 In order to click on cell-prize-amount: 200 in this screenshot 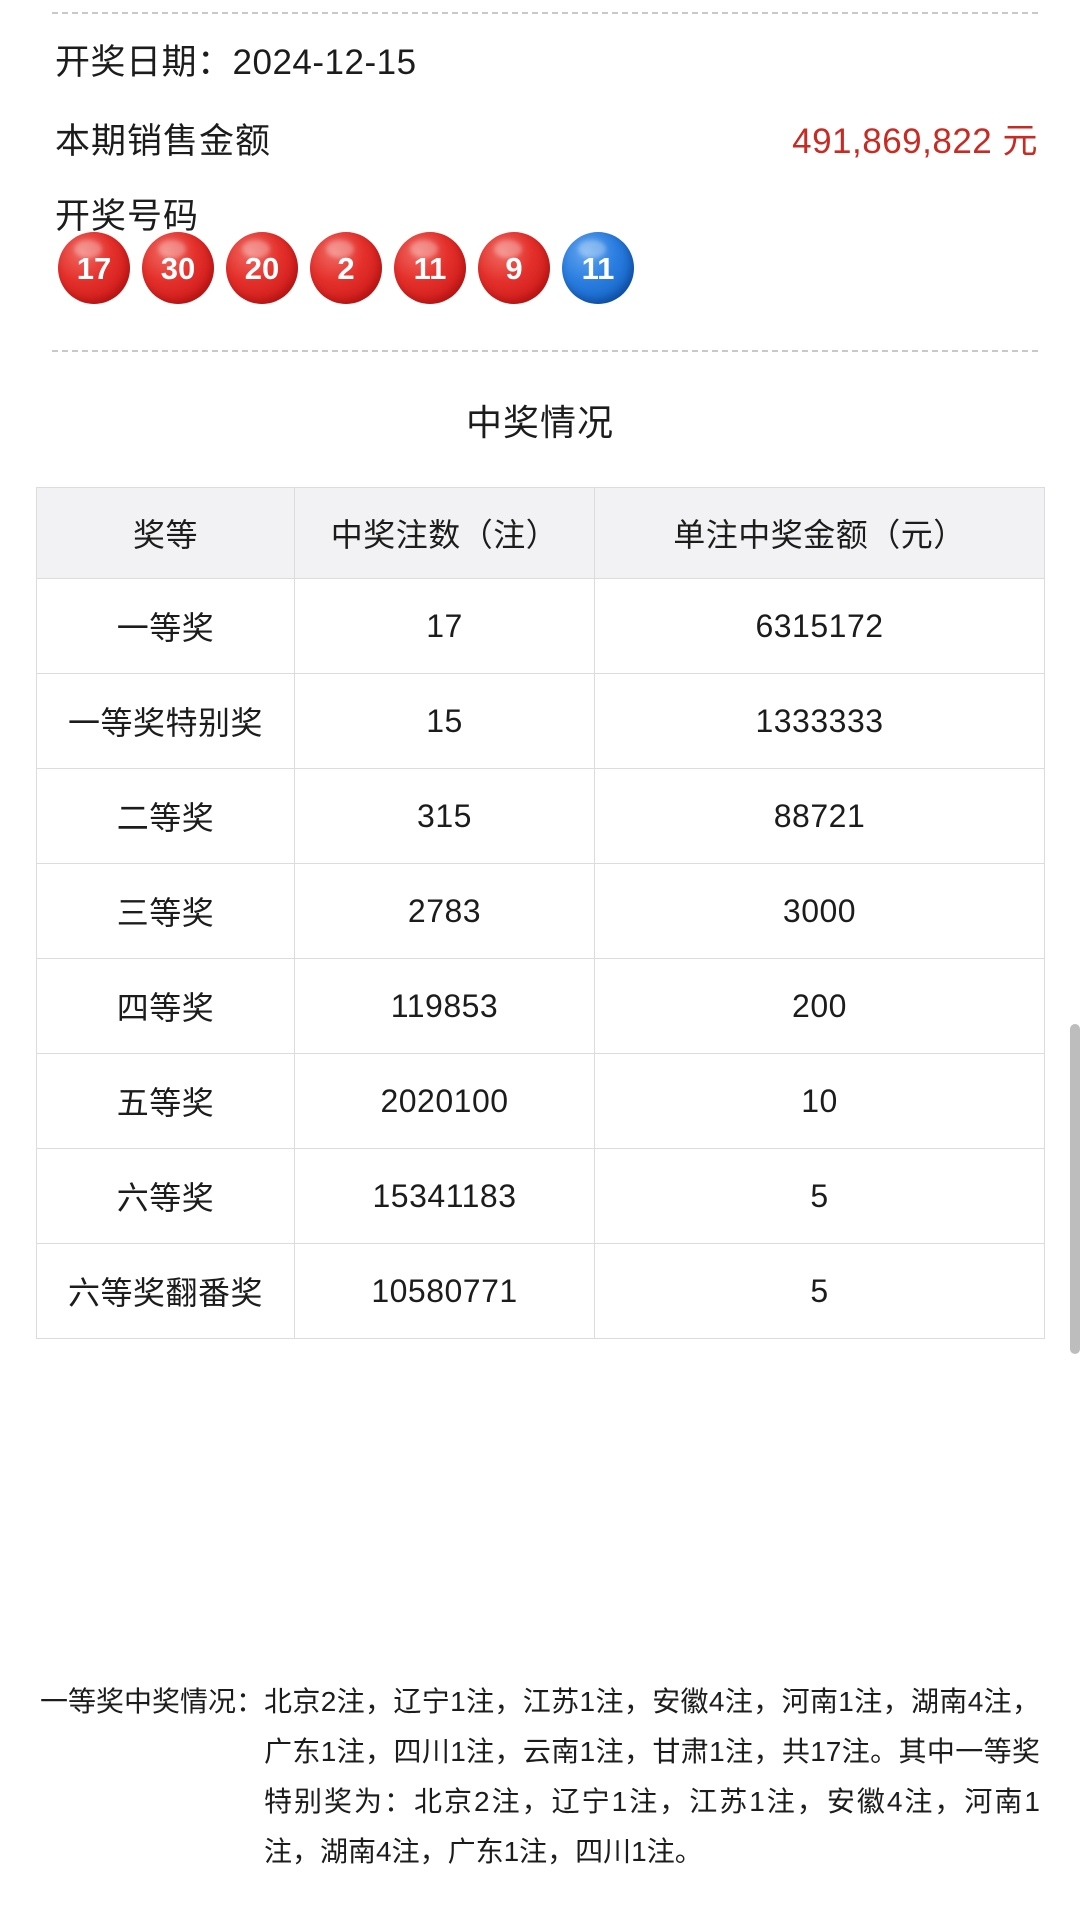, I will do `click(819, 1006)`.